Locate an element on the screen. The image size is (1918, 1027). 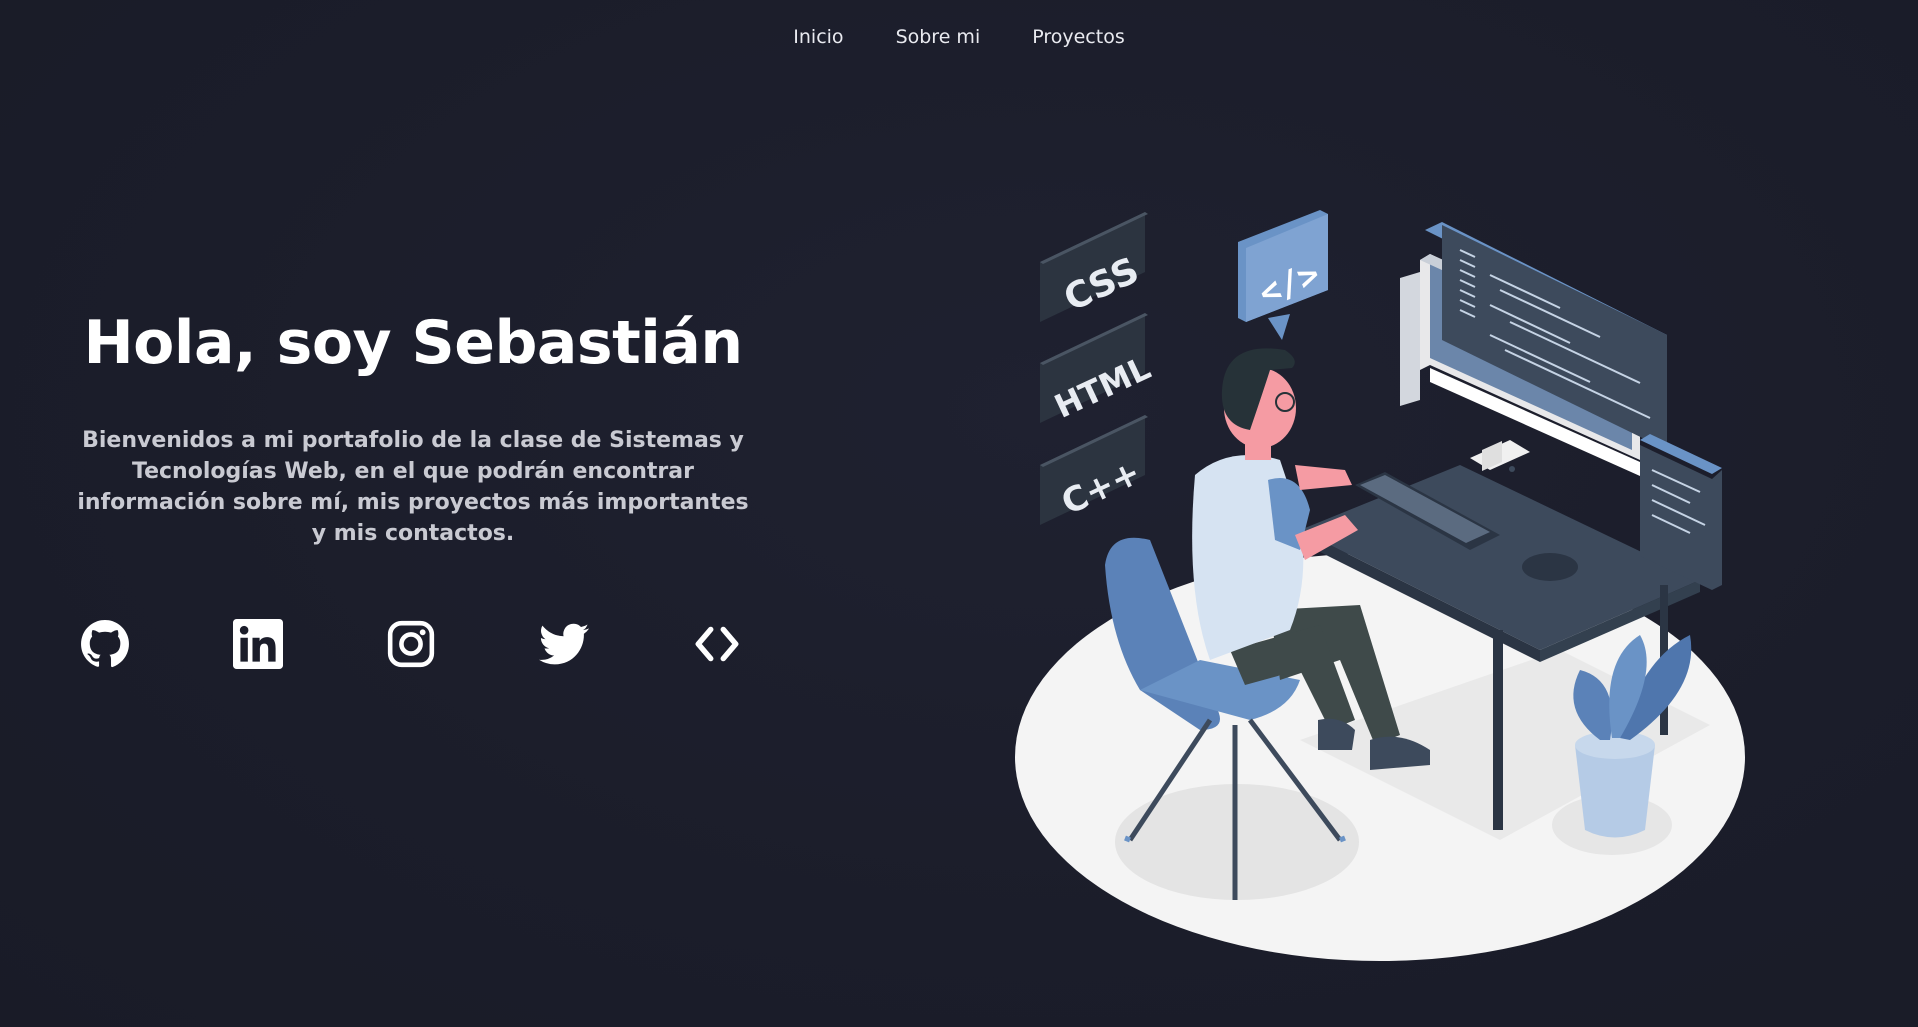
monitor is located at coordinates (1533, 349).